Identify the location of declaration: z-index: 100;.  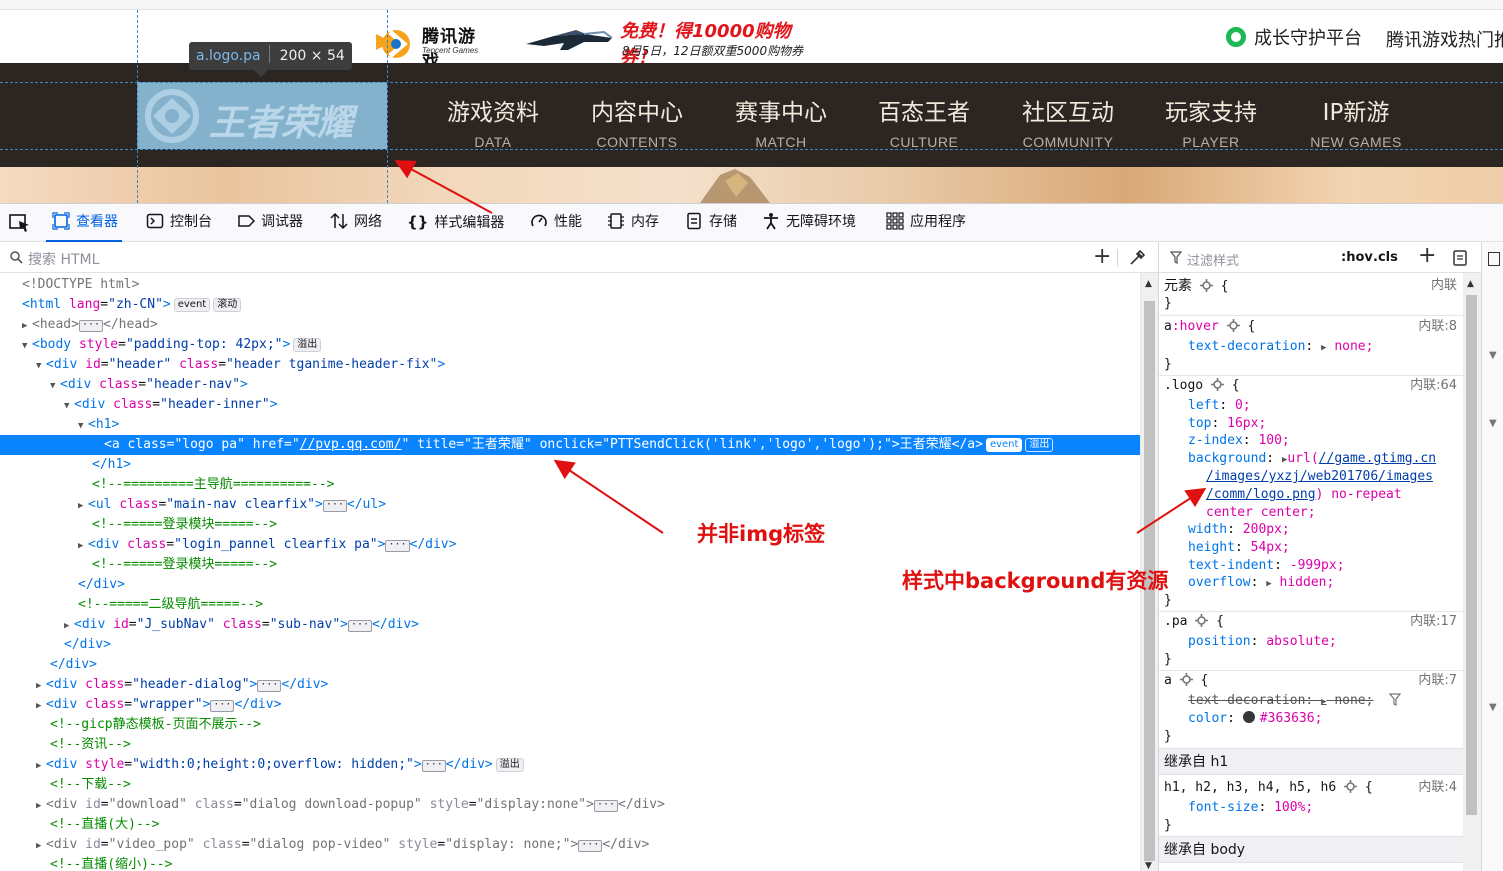
(1311, 441).